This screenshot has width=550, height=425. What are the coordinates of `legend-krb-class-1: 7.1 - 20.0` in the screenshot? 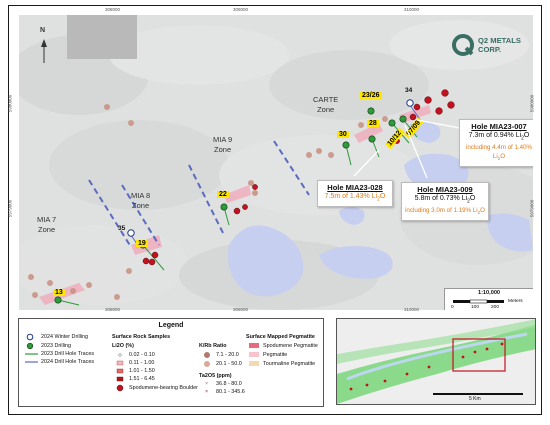 It's located at (227, 355).